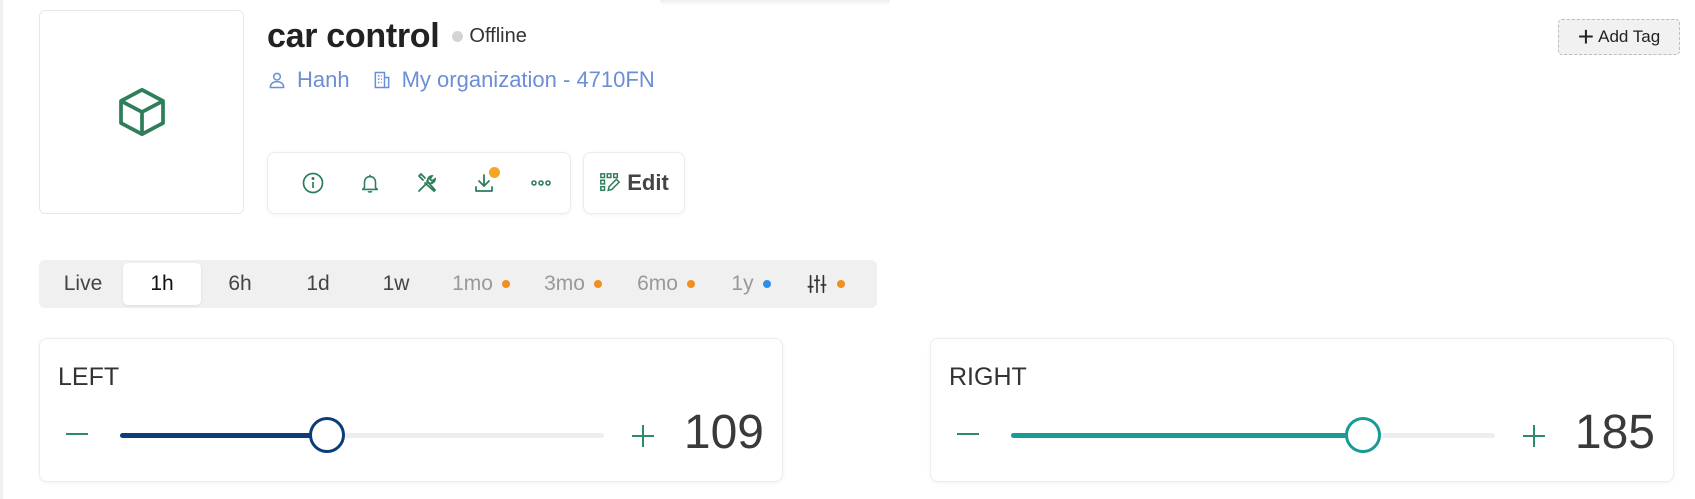 Image resolution: width=1695 pixels, height=499 pixels. I want to click on organization-name: My organization - 4710FN, so click(528, 79).